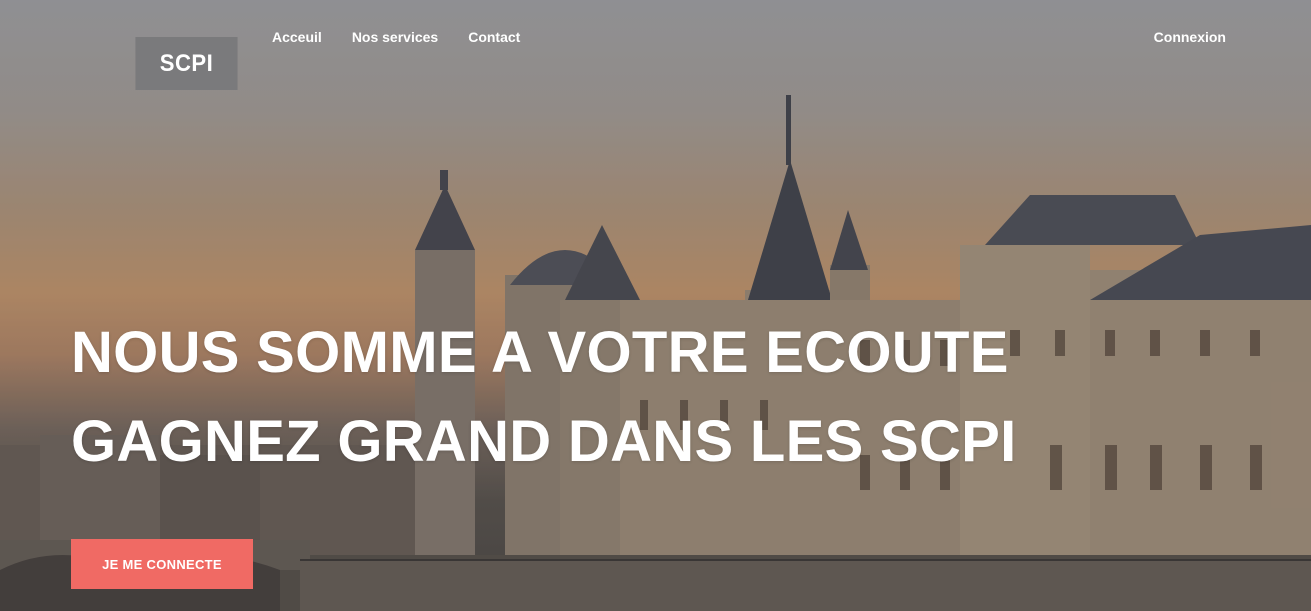 This screenshot has height=611, width=1311. I want to click on nav-link-services: Nos services, so click(395, 37).